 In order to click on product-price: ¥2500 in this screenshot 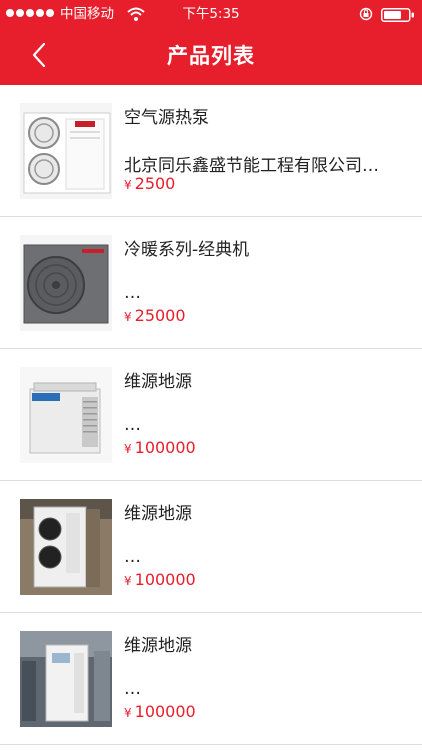, I will do `click(149, 183)`.